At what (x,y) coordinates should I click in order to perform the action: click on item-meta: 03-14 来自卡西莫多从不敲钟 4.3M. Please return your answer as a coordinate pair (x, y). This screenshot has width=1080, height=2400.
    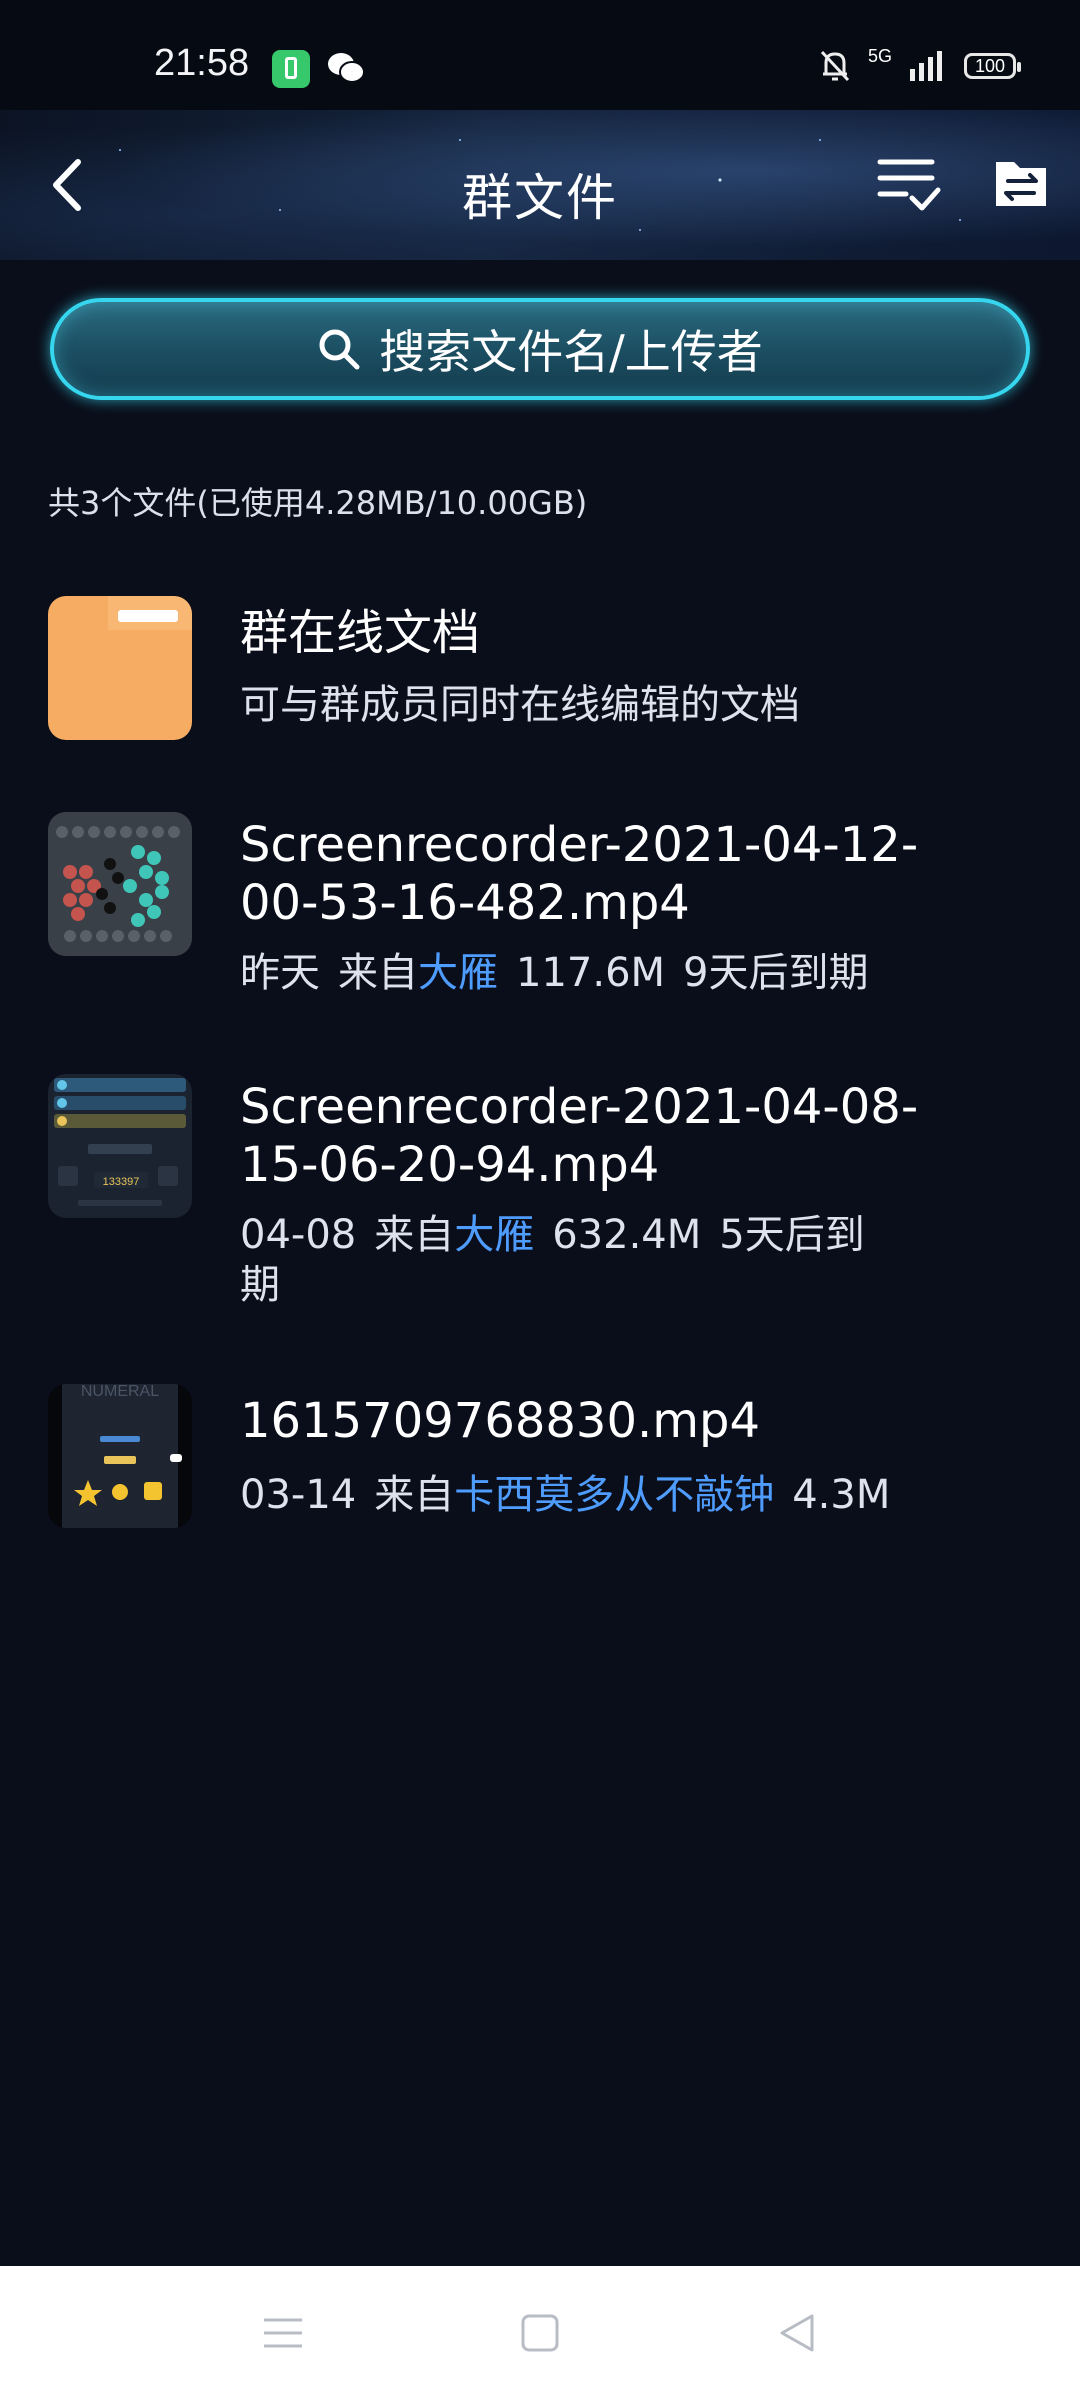
    Looking at the image, I should click on (590, 1495).